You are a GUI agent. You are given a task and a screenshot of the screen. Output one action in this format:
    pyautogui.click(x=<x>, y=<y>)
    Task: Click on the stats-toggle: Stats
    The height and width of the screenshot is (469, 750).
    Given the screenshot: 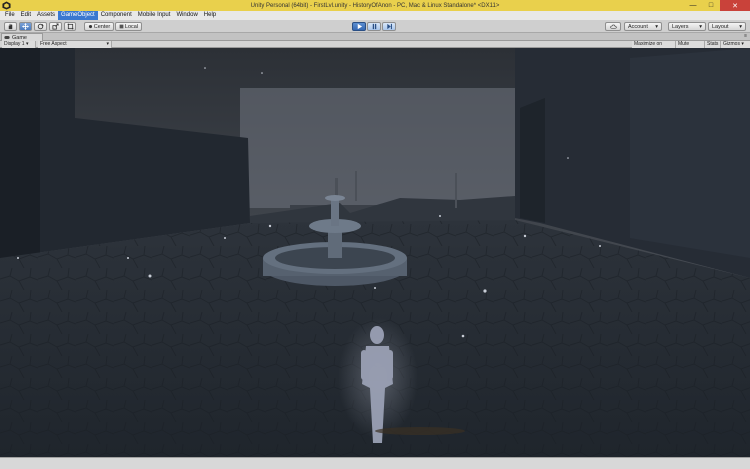 What is the action you would take?
    pyautogui.click(x=713, y=44)
    